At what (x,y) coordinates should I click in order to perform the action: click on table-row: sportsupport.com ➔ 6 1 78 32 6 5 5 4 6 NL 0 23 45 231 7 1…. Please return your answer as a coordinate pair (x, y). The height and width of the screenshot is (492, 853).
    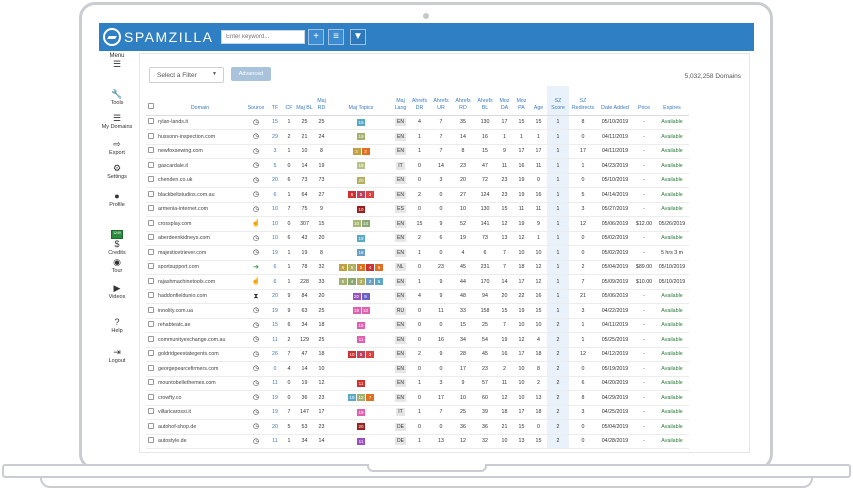
    Looking at the image, I should click on (417, 267).